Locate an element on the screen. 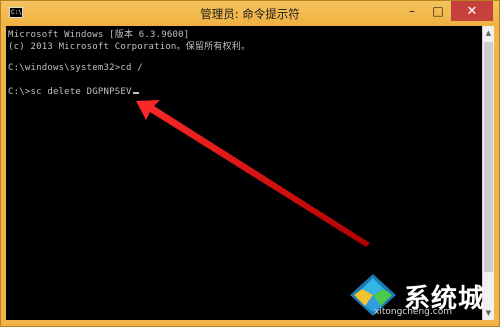  watermark: 系统城 xitongcheng.com is located at coordinates (421, 297).